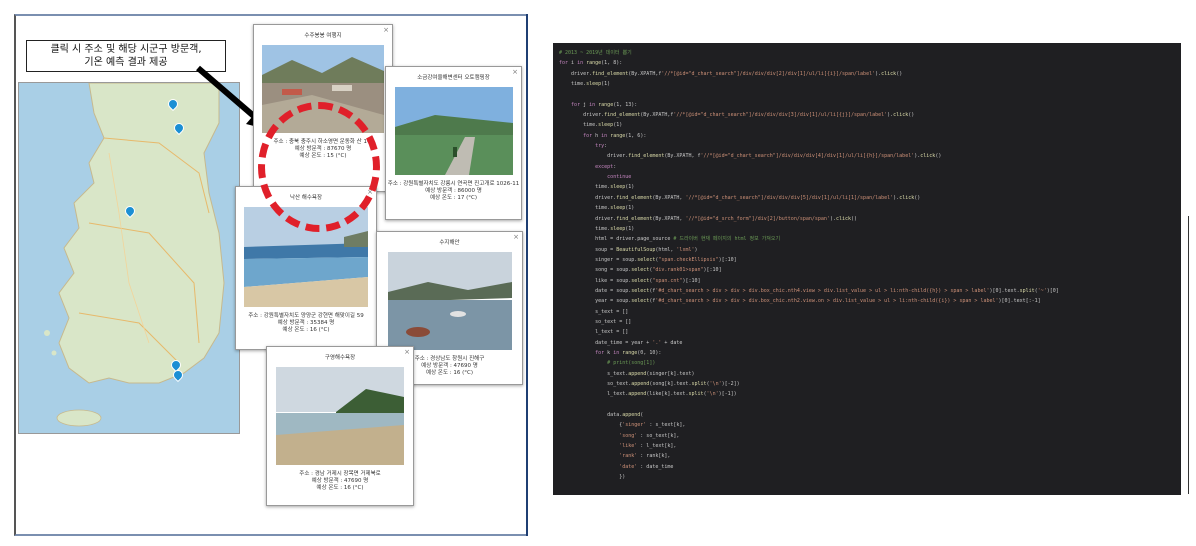 This screenshot has width=1196, height=546. What do you see at coordinates (306, 323) in the screenshot?
I see `popup-visitors: 예상 방문객 : 35384 명` at bounding box center [306, 323].